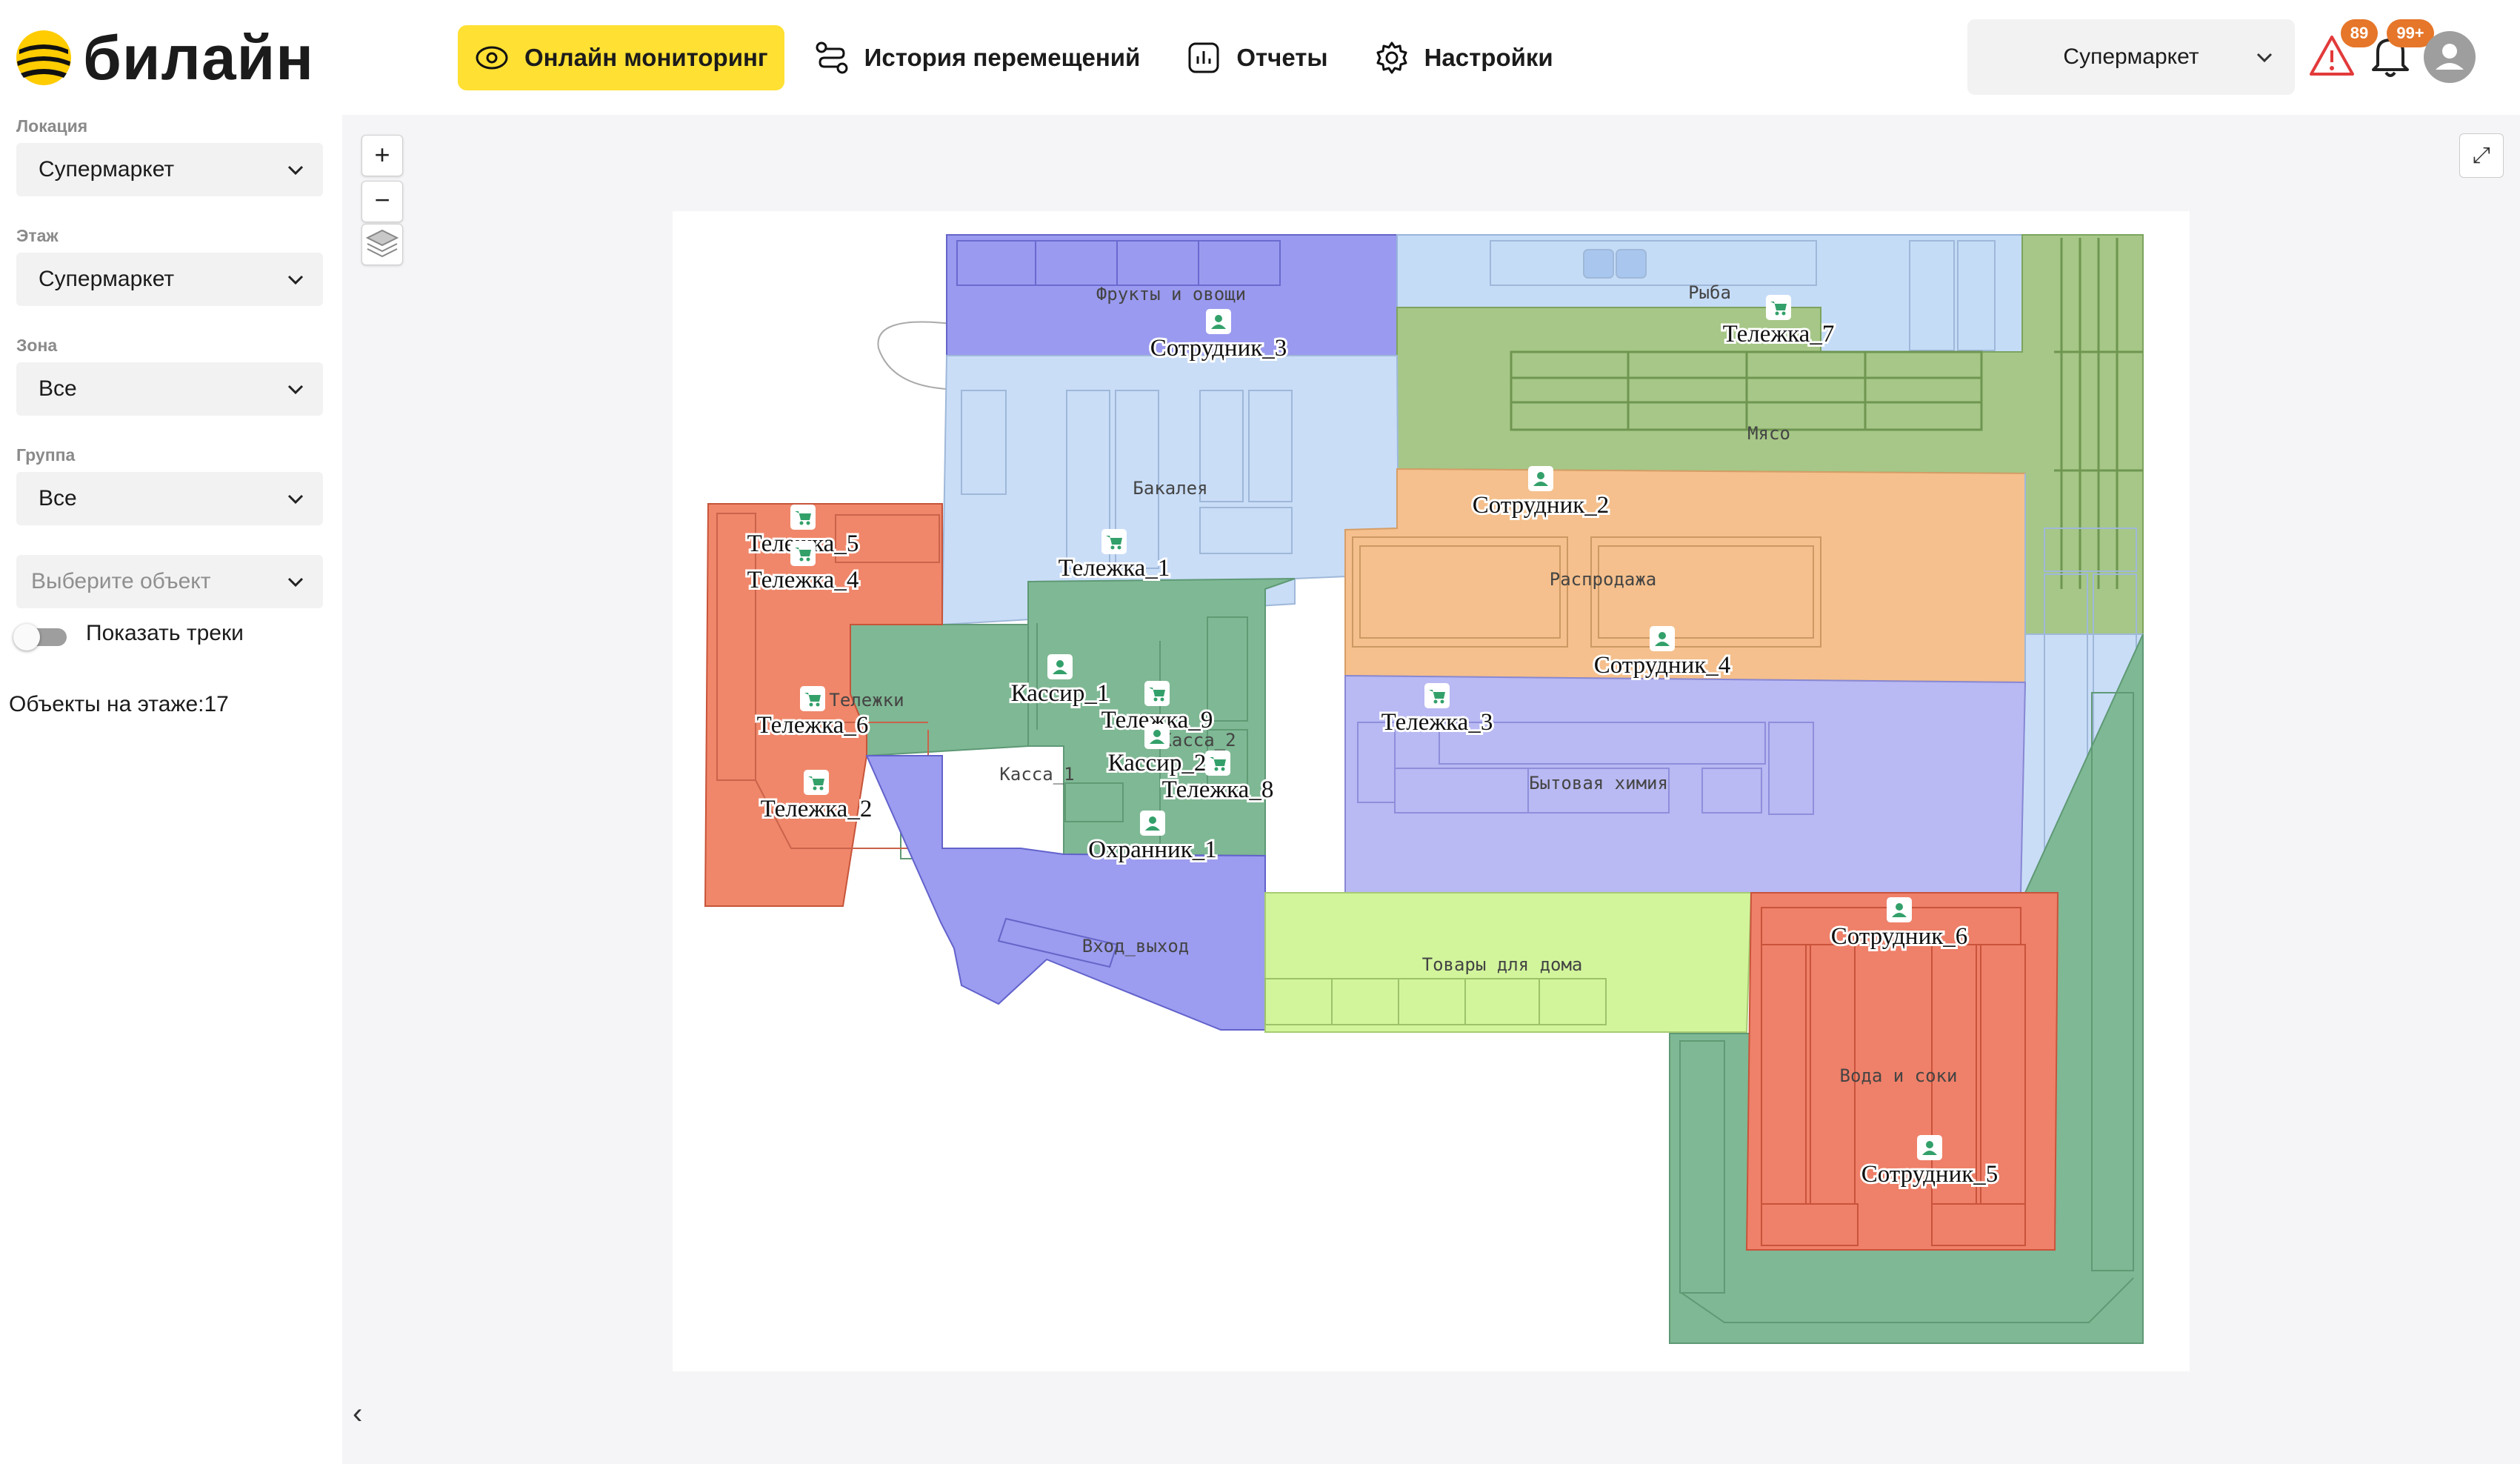  Describe the element at coordinates (1136, 946) in the screenshot. I see `zone-label-entrance: Вход_выход` at that location.